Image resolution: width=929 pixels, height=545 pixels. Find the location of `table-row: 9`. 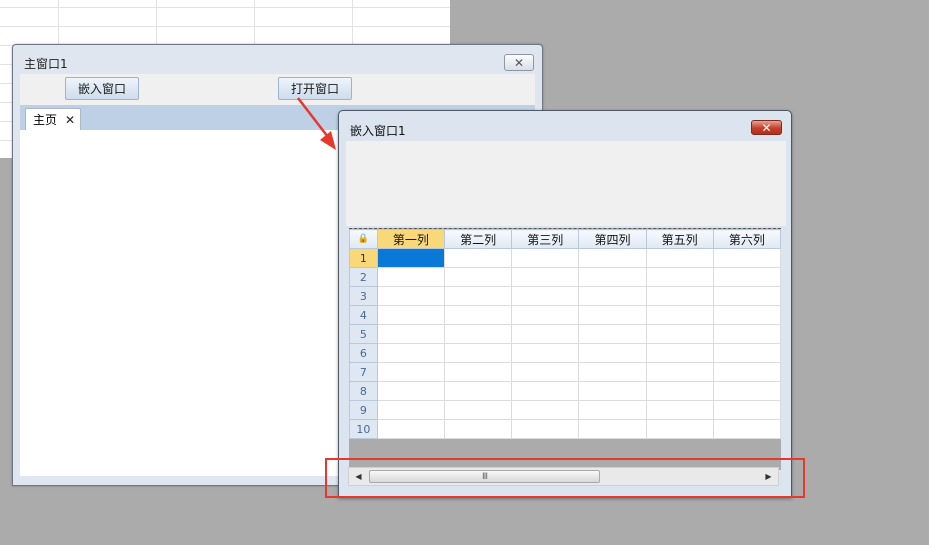

table-row: 9 is located at coordinates (565, 410).